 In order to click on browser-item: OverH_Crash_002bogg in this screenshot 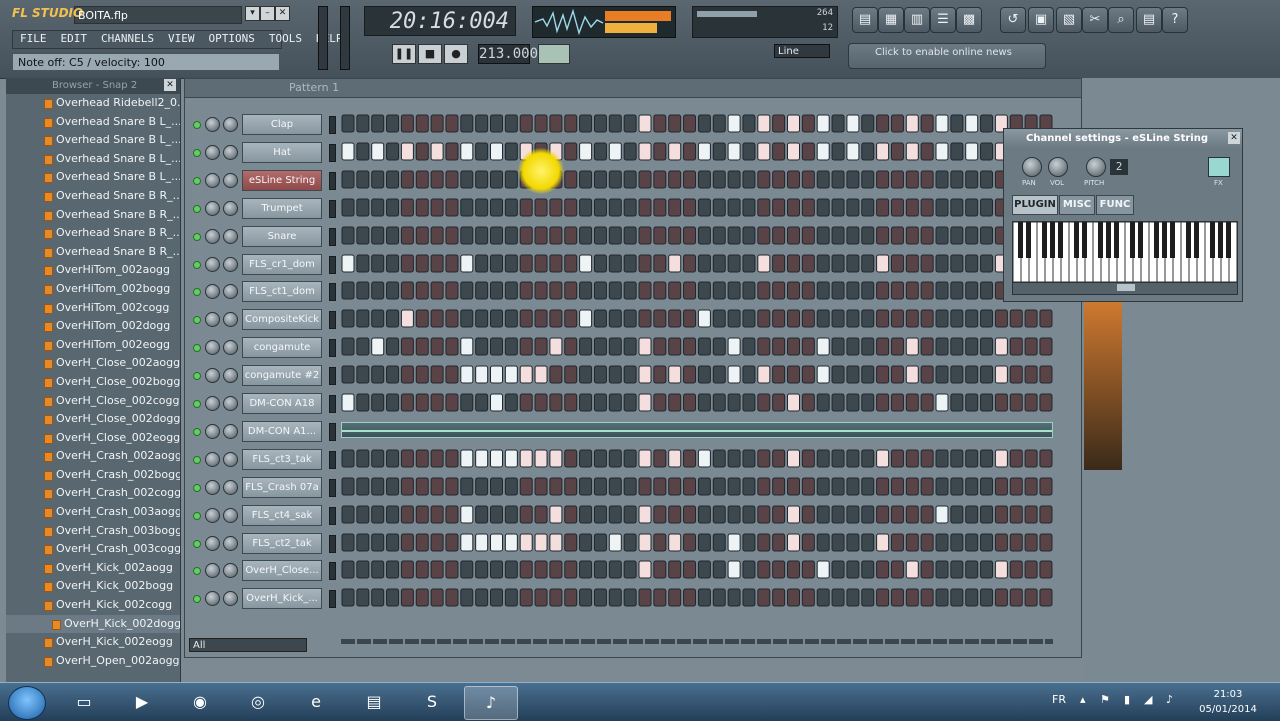, I will do `click(93, 475)`.